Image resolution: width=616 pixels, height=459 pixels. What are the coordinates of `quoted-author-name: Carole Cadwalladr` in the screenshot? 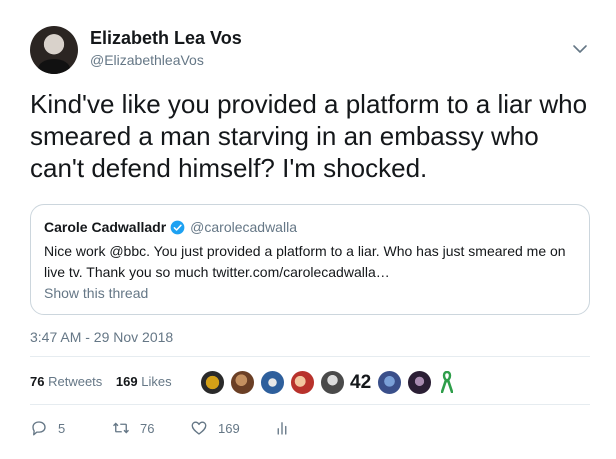 It's located at (105, 227).